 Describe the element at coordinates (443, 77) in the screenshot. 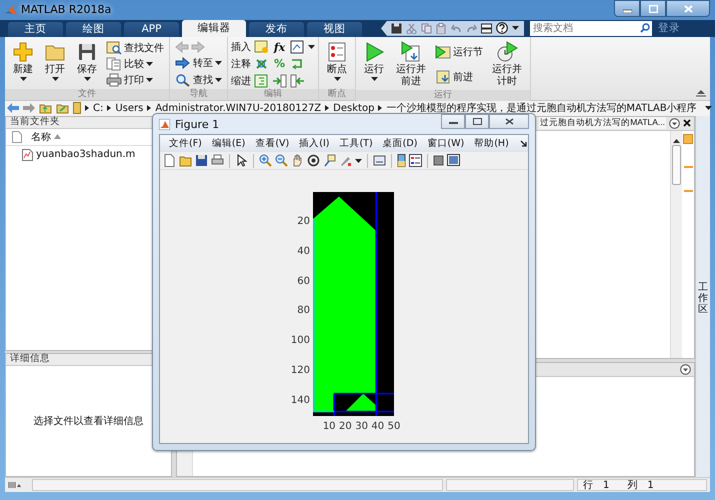

I see `advance-icon` at that location.